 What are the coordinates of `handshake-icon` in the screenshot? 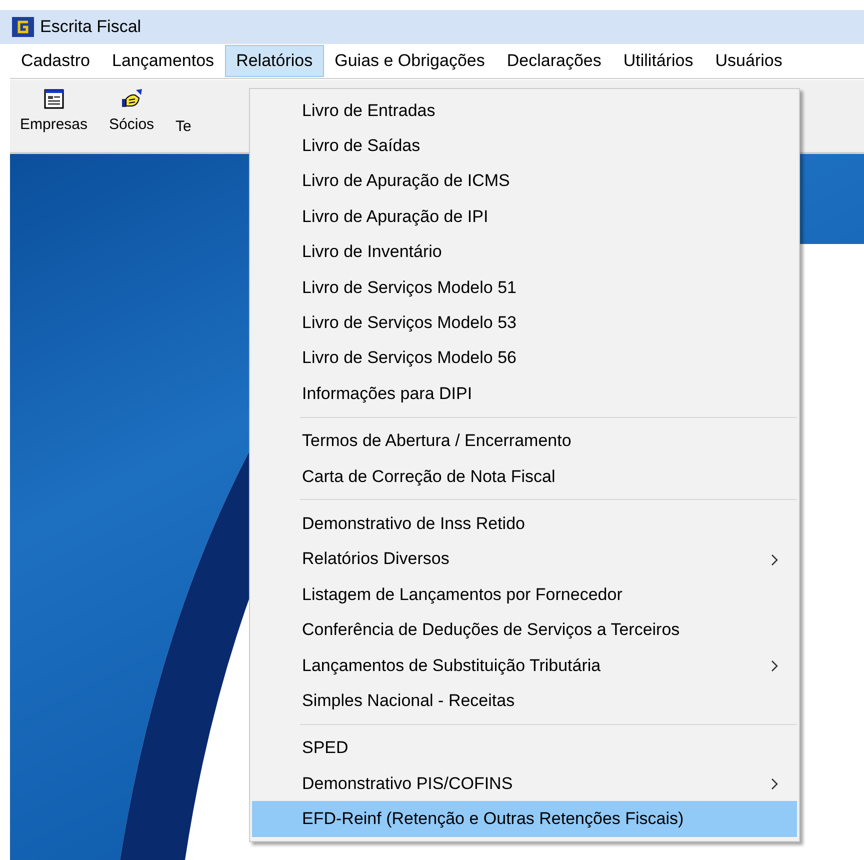 It's located at (131, 99).